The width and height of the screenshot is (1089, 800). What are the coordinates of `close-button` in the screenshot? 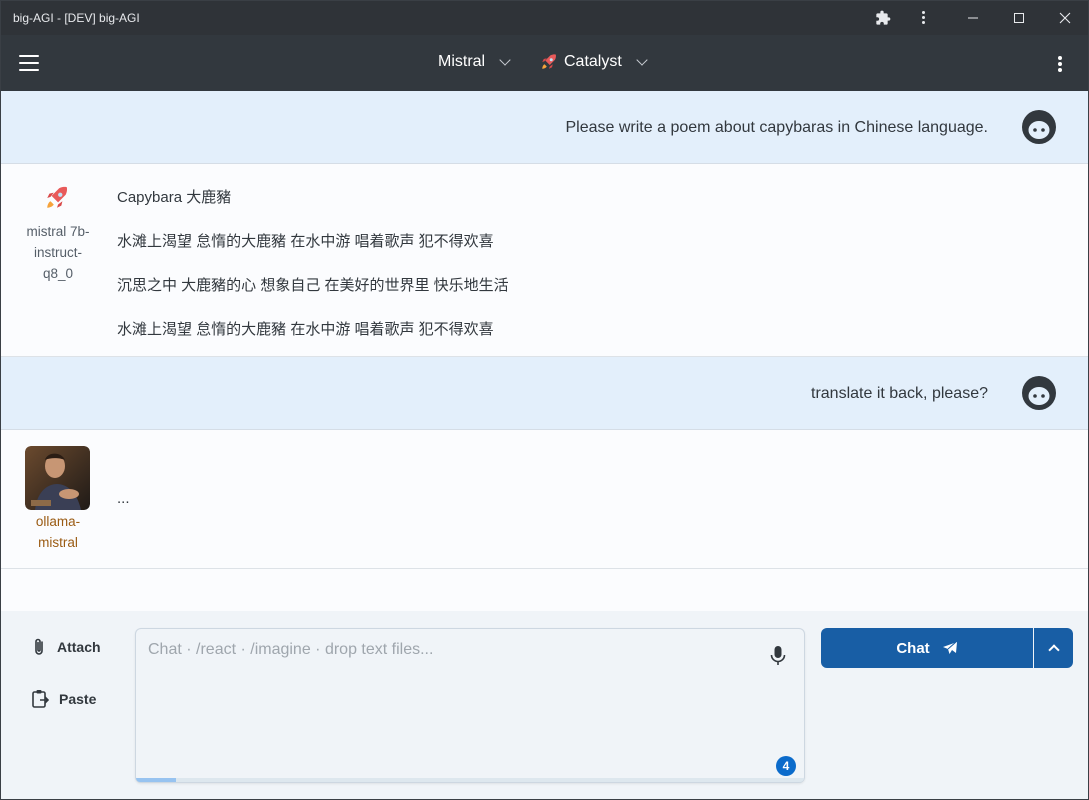 It's located at (1065, 18).